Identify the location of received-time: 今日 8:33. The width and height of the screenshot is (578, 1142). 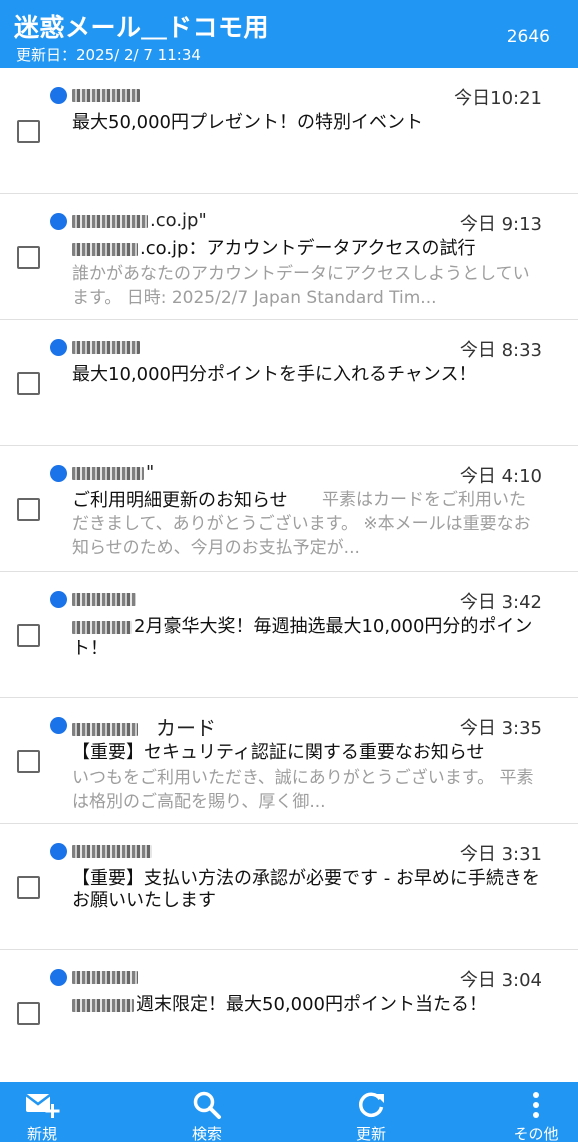
(500, 350).